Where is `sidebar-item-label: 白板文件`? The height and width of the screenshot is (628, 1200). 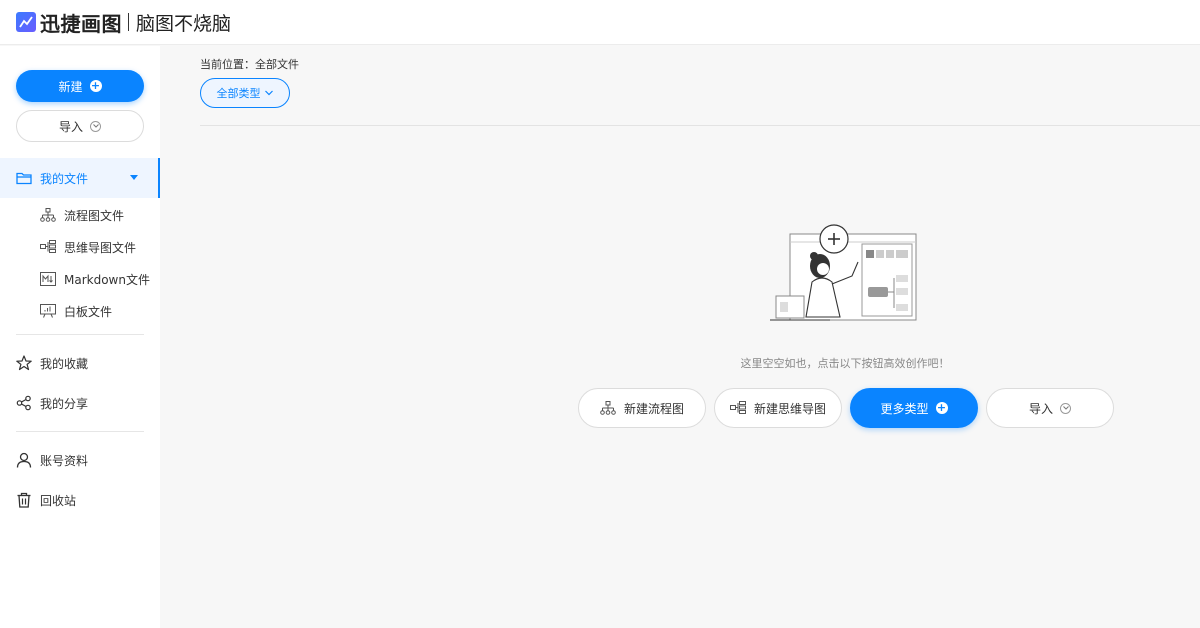 sidebar-item-label: 白板文件 is located at coordinates (88, 311).